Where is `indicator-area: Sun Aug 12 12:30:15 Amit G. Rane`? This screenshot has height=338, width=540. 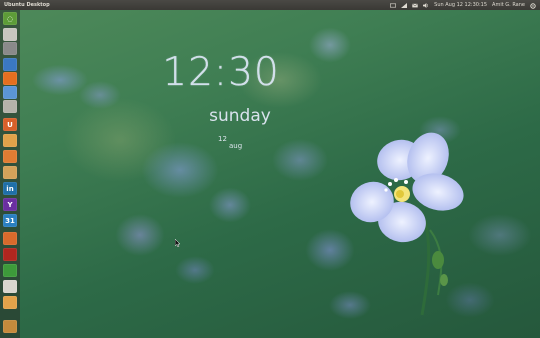
indicator-area: Sun Aug 12 12:30:15 Amit G. Rane is located at coordinates (463, 5).